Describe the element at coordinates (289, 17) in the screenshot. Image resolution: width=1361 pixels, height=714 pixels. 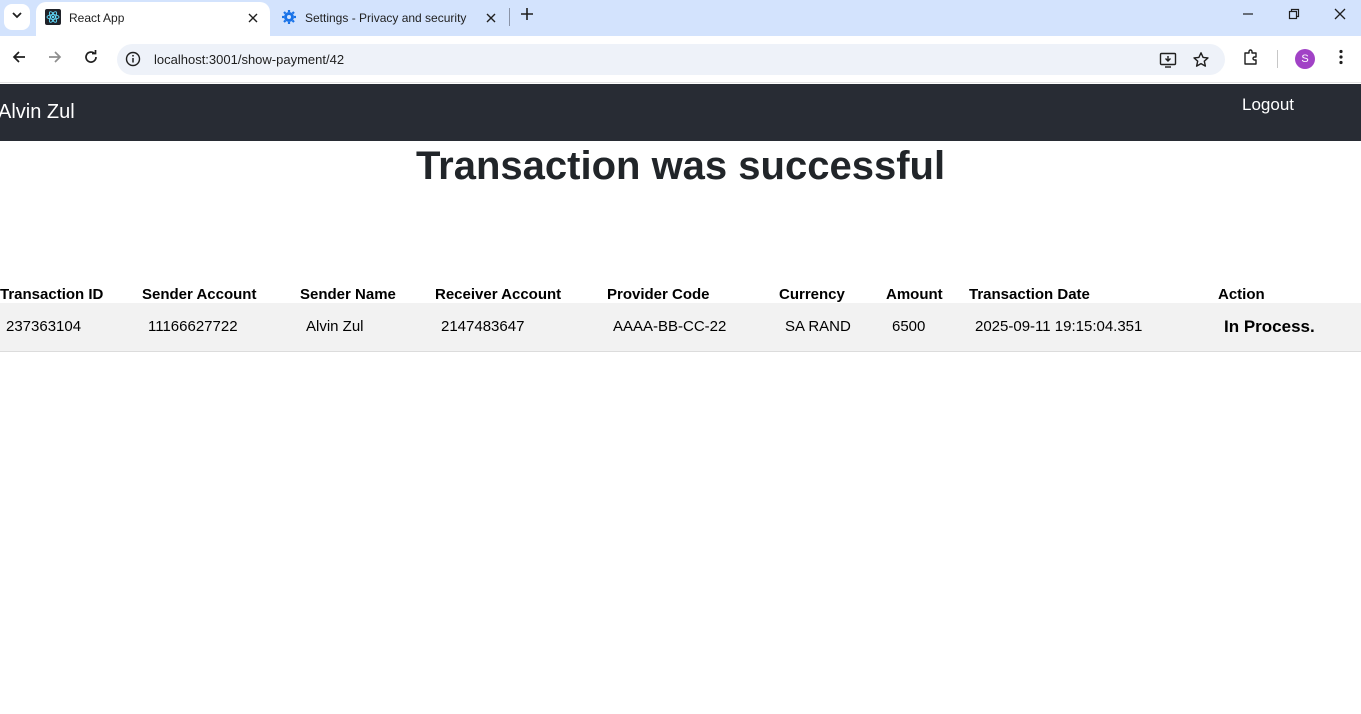
I see `gear-icon` at that location.